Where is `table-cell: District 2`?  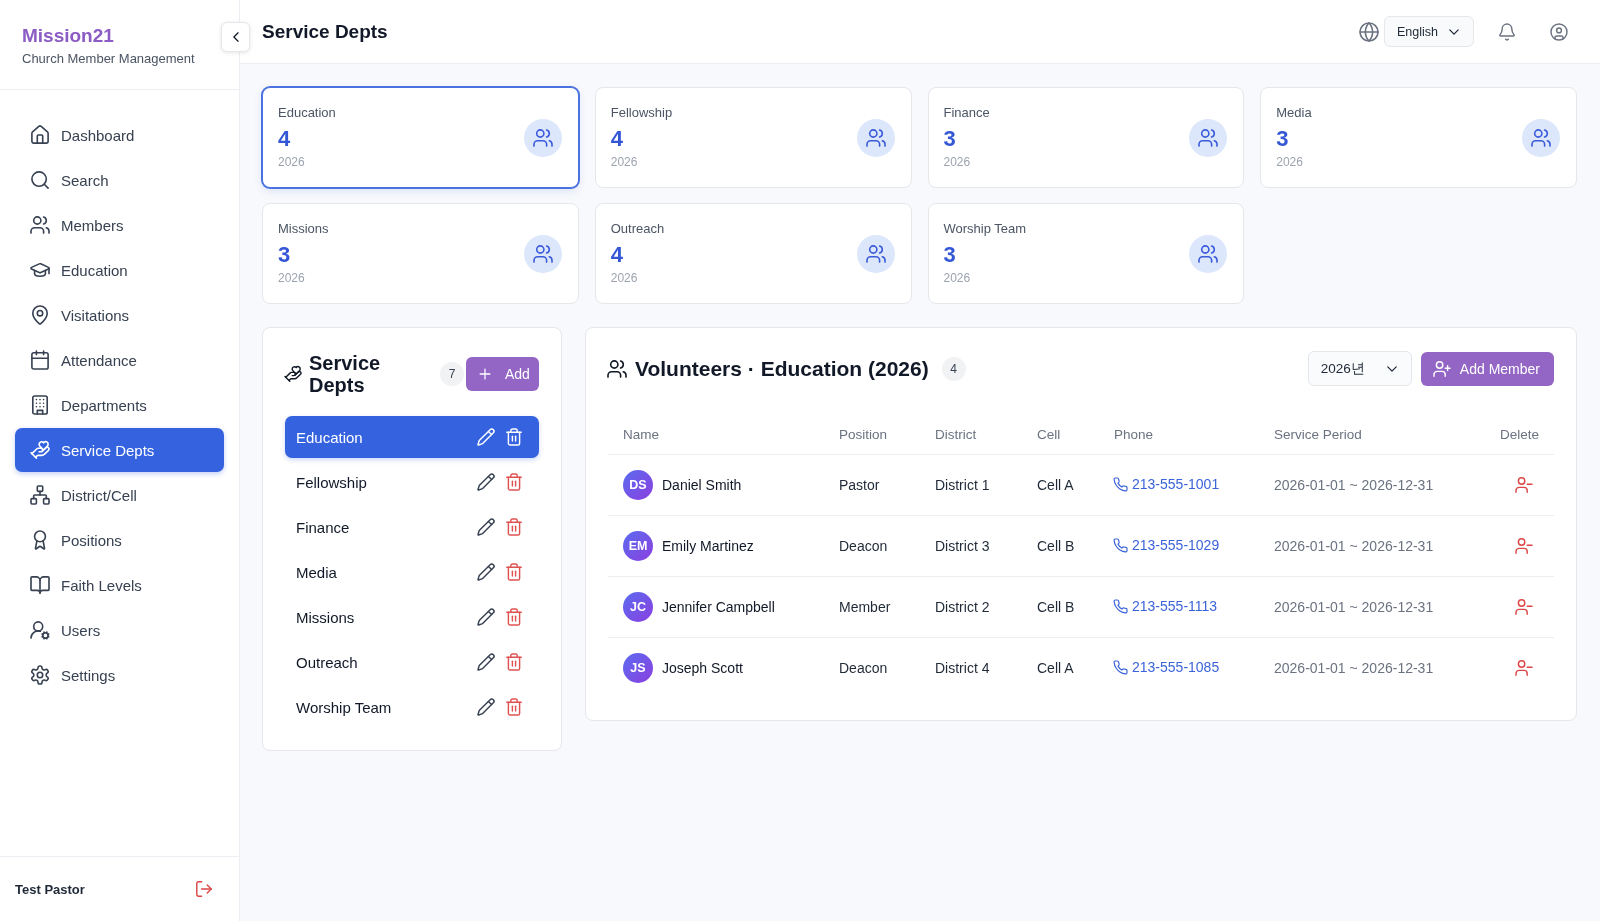
table-cell: District 2 is located at coordinates (962, 607).